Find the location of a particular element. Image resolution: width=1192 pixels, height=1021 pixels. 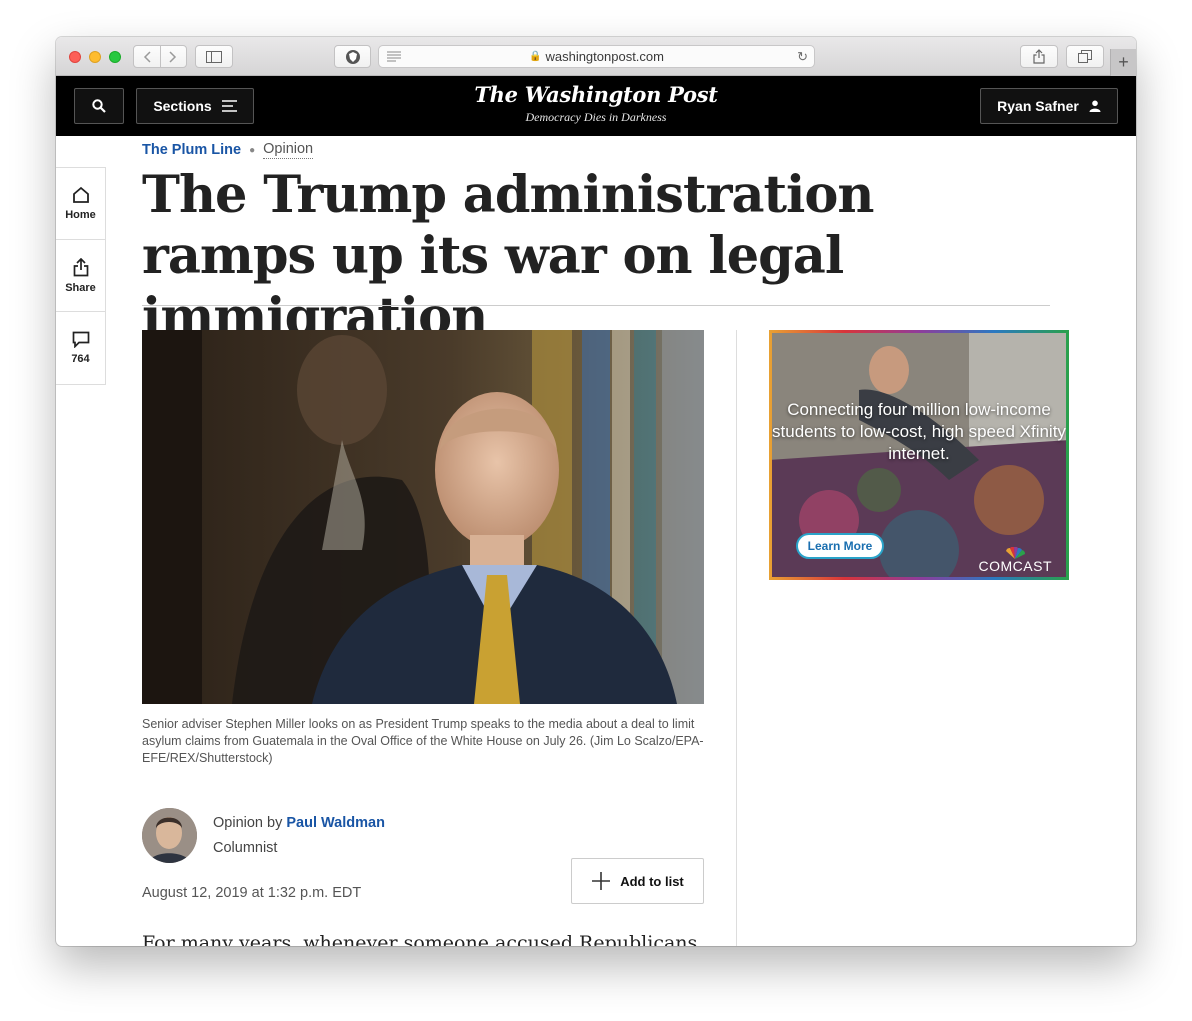

rail-share: Share is located at coordinates (80, 276).